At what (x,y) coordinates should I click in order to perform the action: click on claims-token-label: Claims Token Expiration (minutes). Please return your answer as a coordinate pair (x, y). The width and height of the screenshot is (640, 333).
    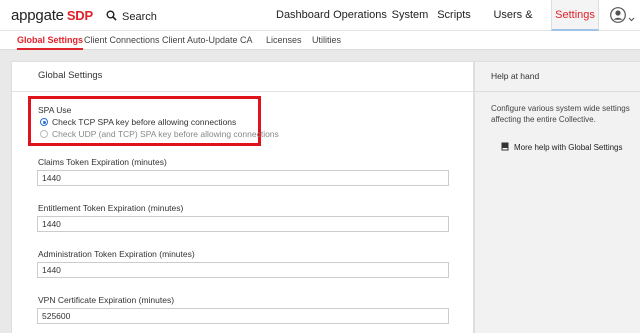
    Looking at the image, I should click on (102, 162).